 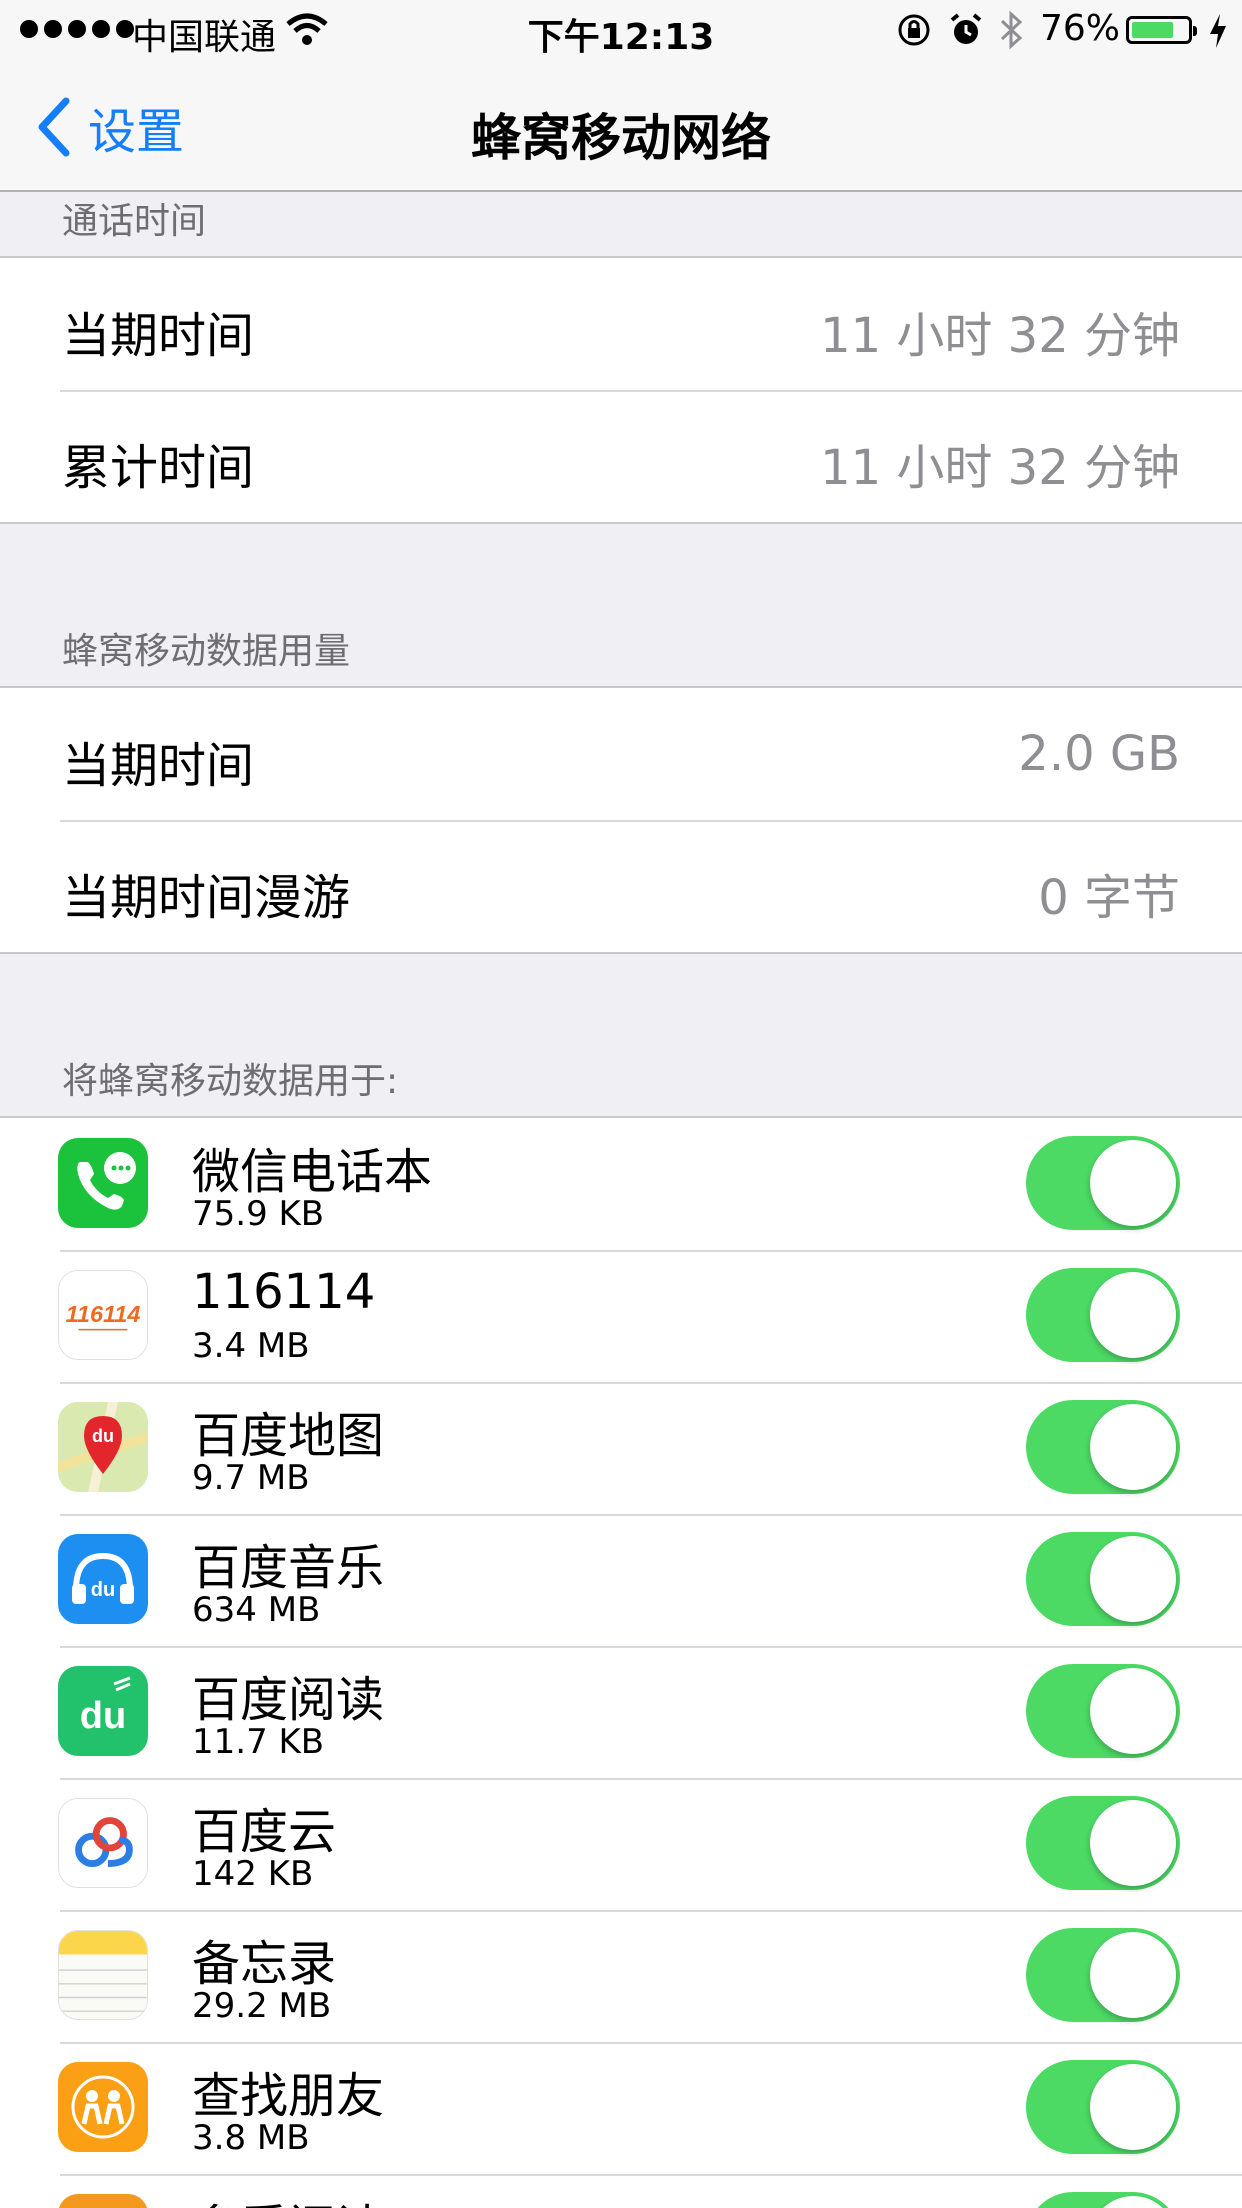 What do you see at coordinates (621, 886) in the screenshot?
I see `list-item: 当期时间漫游 0 字节` at bounding box center [621, 886].